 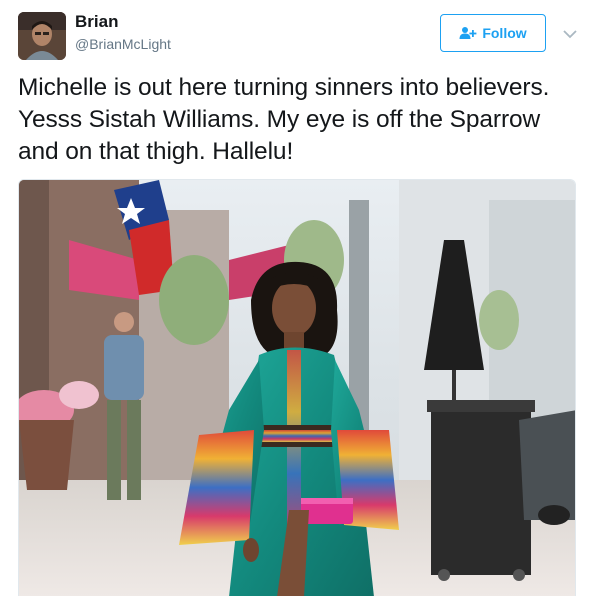 I want to click on follow-button-label: Follow, so click(x=504, y=33).